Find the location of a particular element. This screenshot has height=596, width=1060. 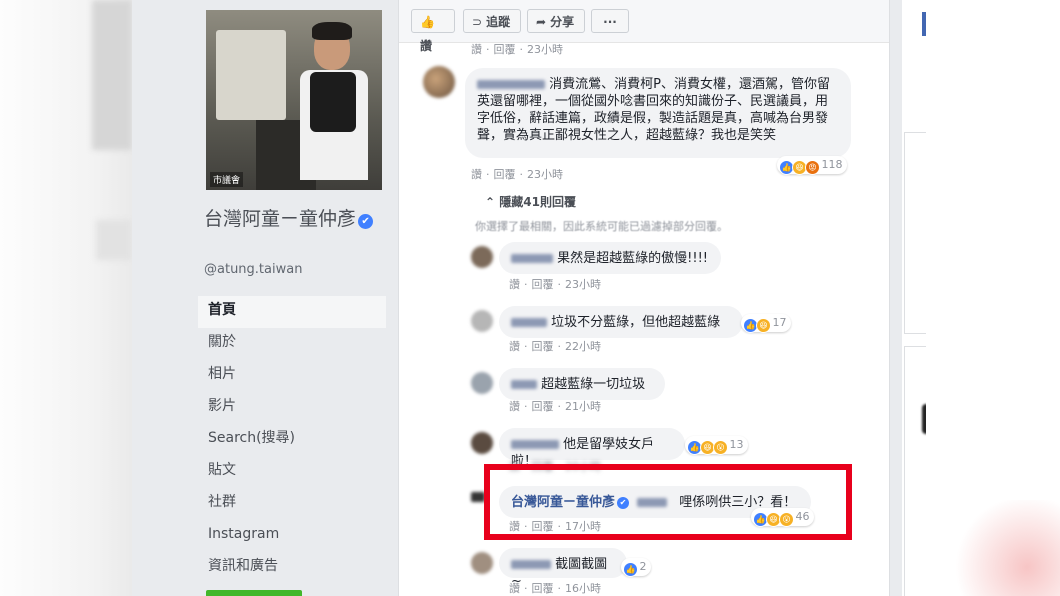

reaction-summary: 👍 2 is located at coordinates (636, 567).